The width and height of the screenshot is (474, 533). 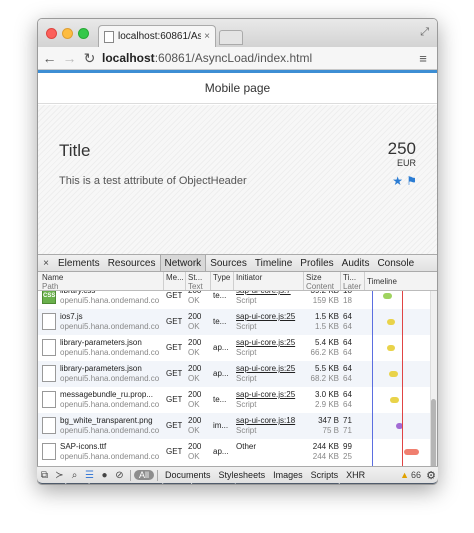 I want to click on tab-sources: Sources, so click(x=228, y=263).